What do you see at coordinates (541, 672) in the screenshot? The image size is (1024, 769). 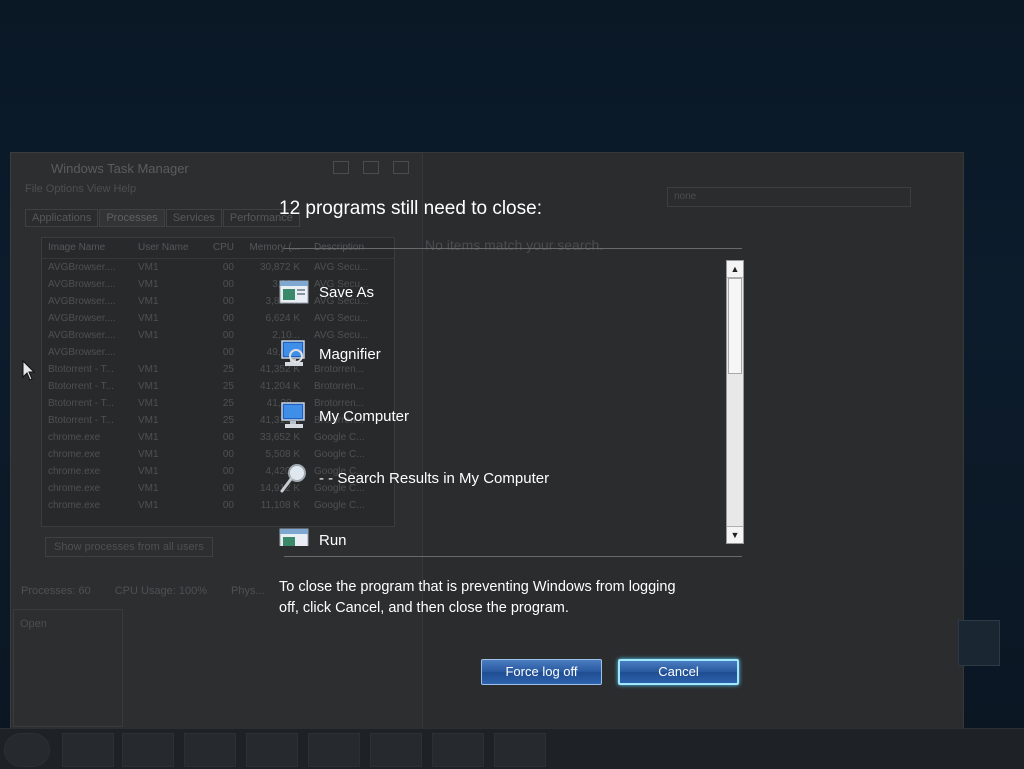 I see `force-log-off-button: Force log off` at bounding box center [541, 672].